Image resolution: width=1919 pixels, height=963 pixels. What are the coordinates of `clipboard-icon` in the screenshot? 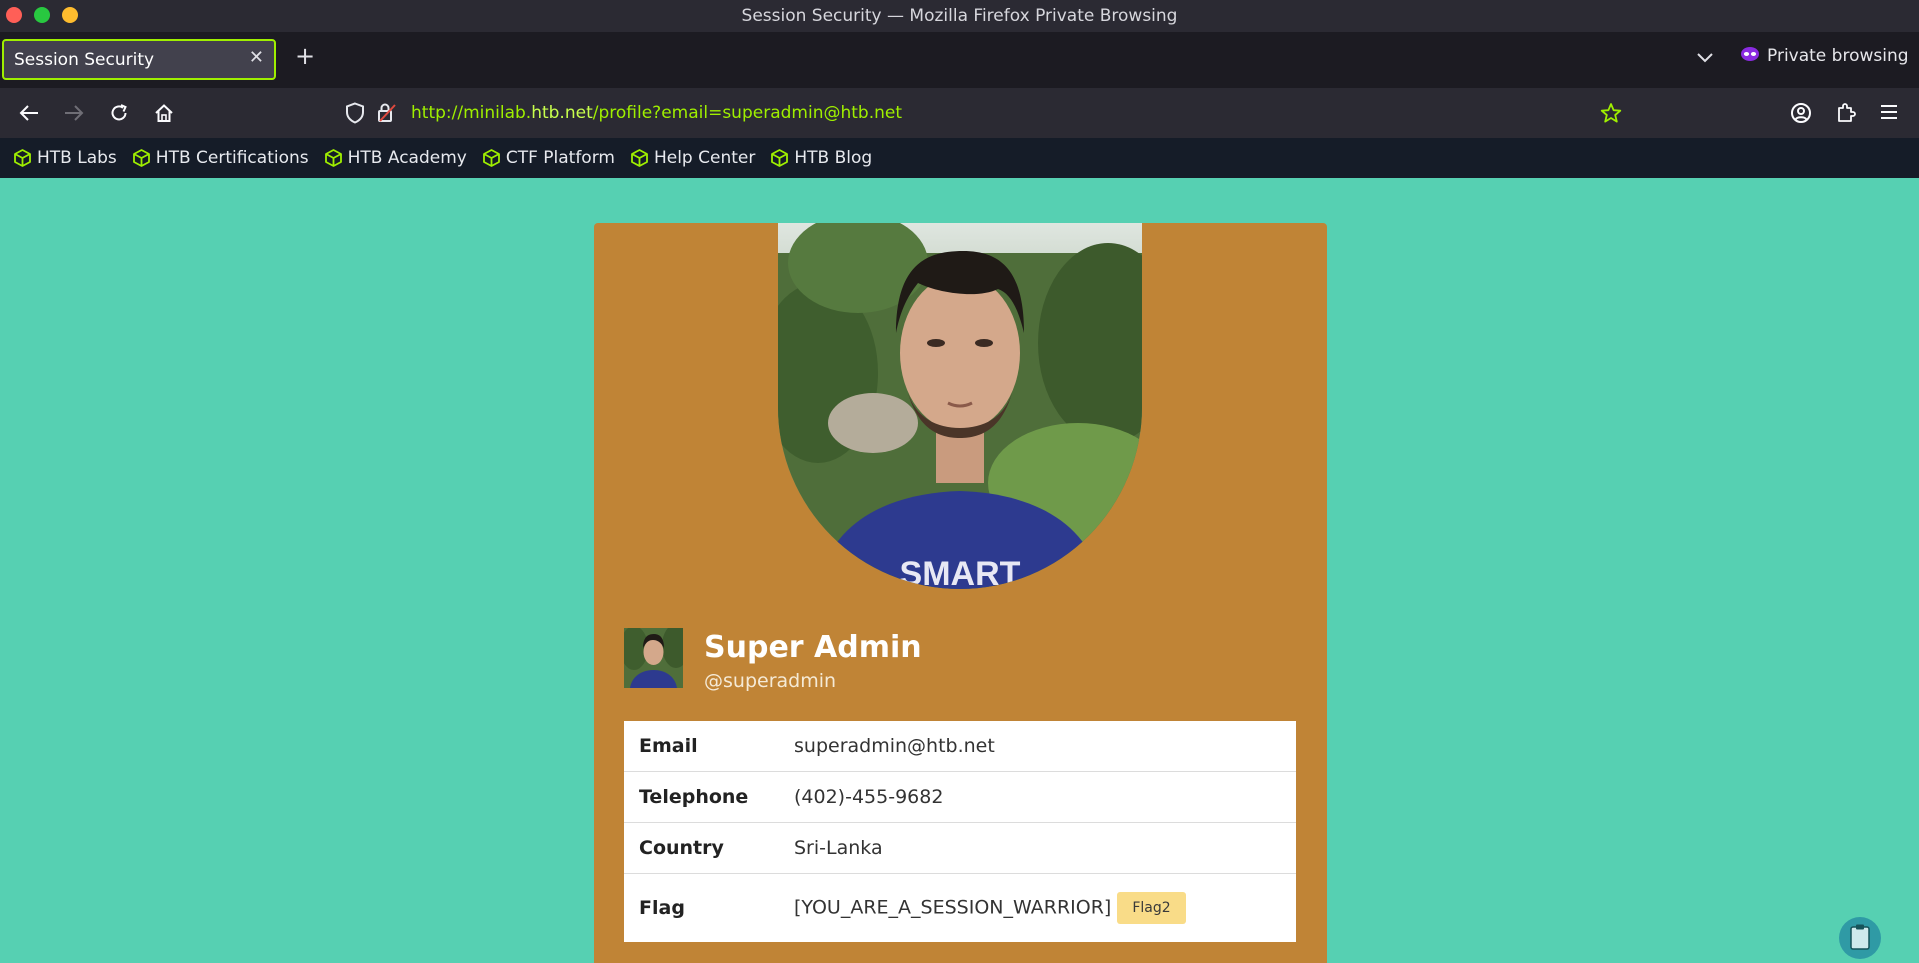 It's located at (1860, 937).